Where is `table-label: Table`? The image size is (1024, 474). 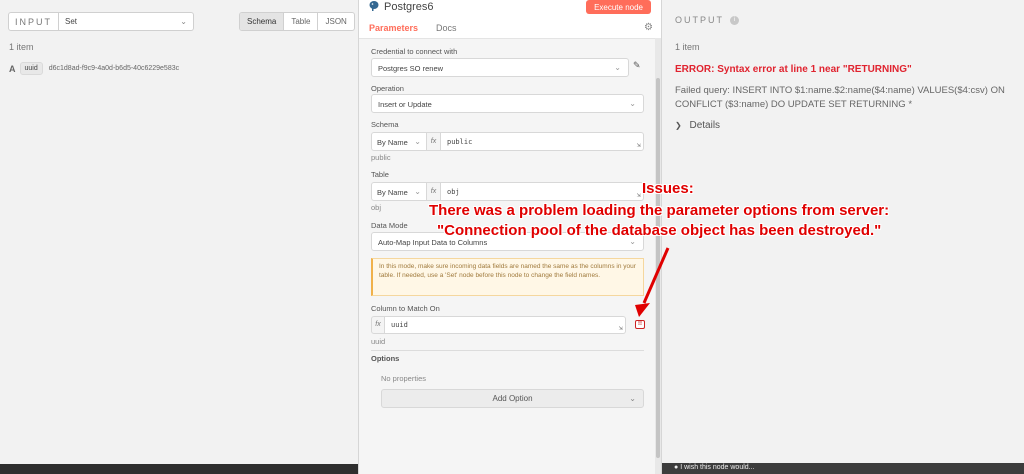
table-label: Table is located at coordinates (380, 174).